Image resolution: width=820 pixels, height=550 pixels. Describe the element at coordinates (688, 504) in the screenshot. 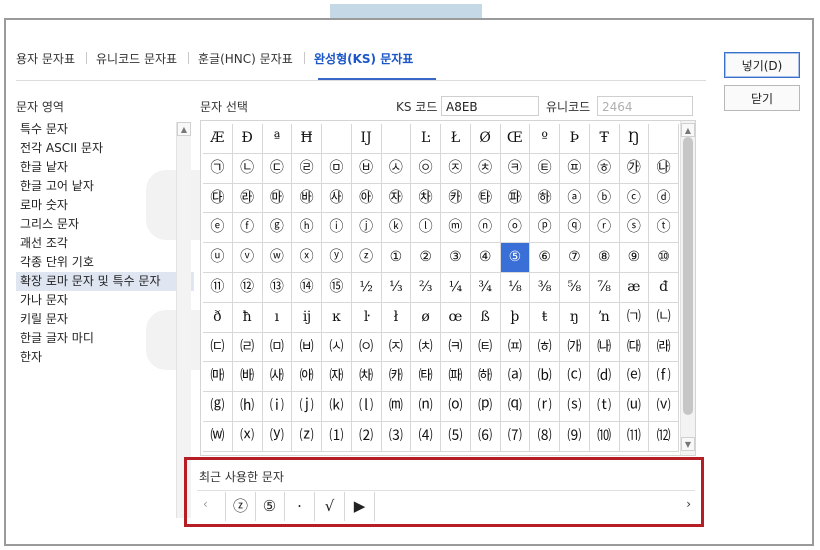

I see `chevron-right-icon: ›` at that location.